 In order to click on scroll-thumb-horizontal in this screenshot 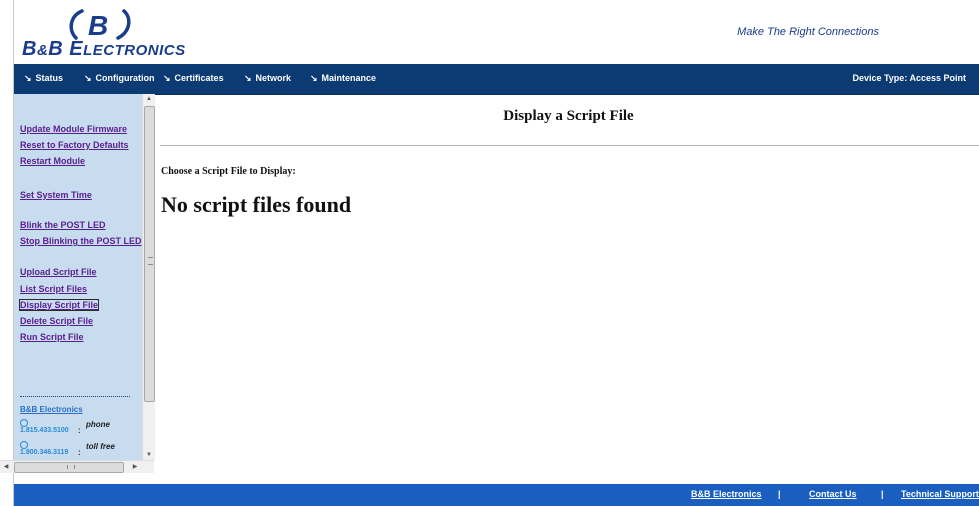, I will do `click(69, 467)`.